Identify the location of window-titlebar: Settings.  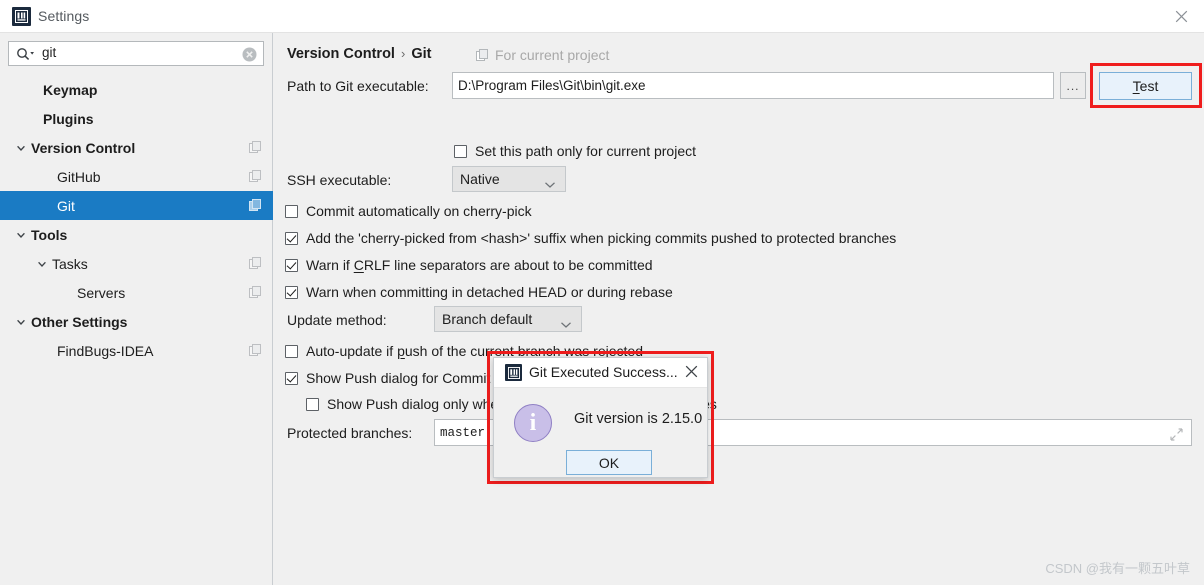
(602, 16).